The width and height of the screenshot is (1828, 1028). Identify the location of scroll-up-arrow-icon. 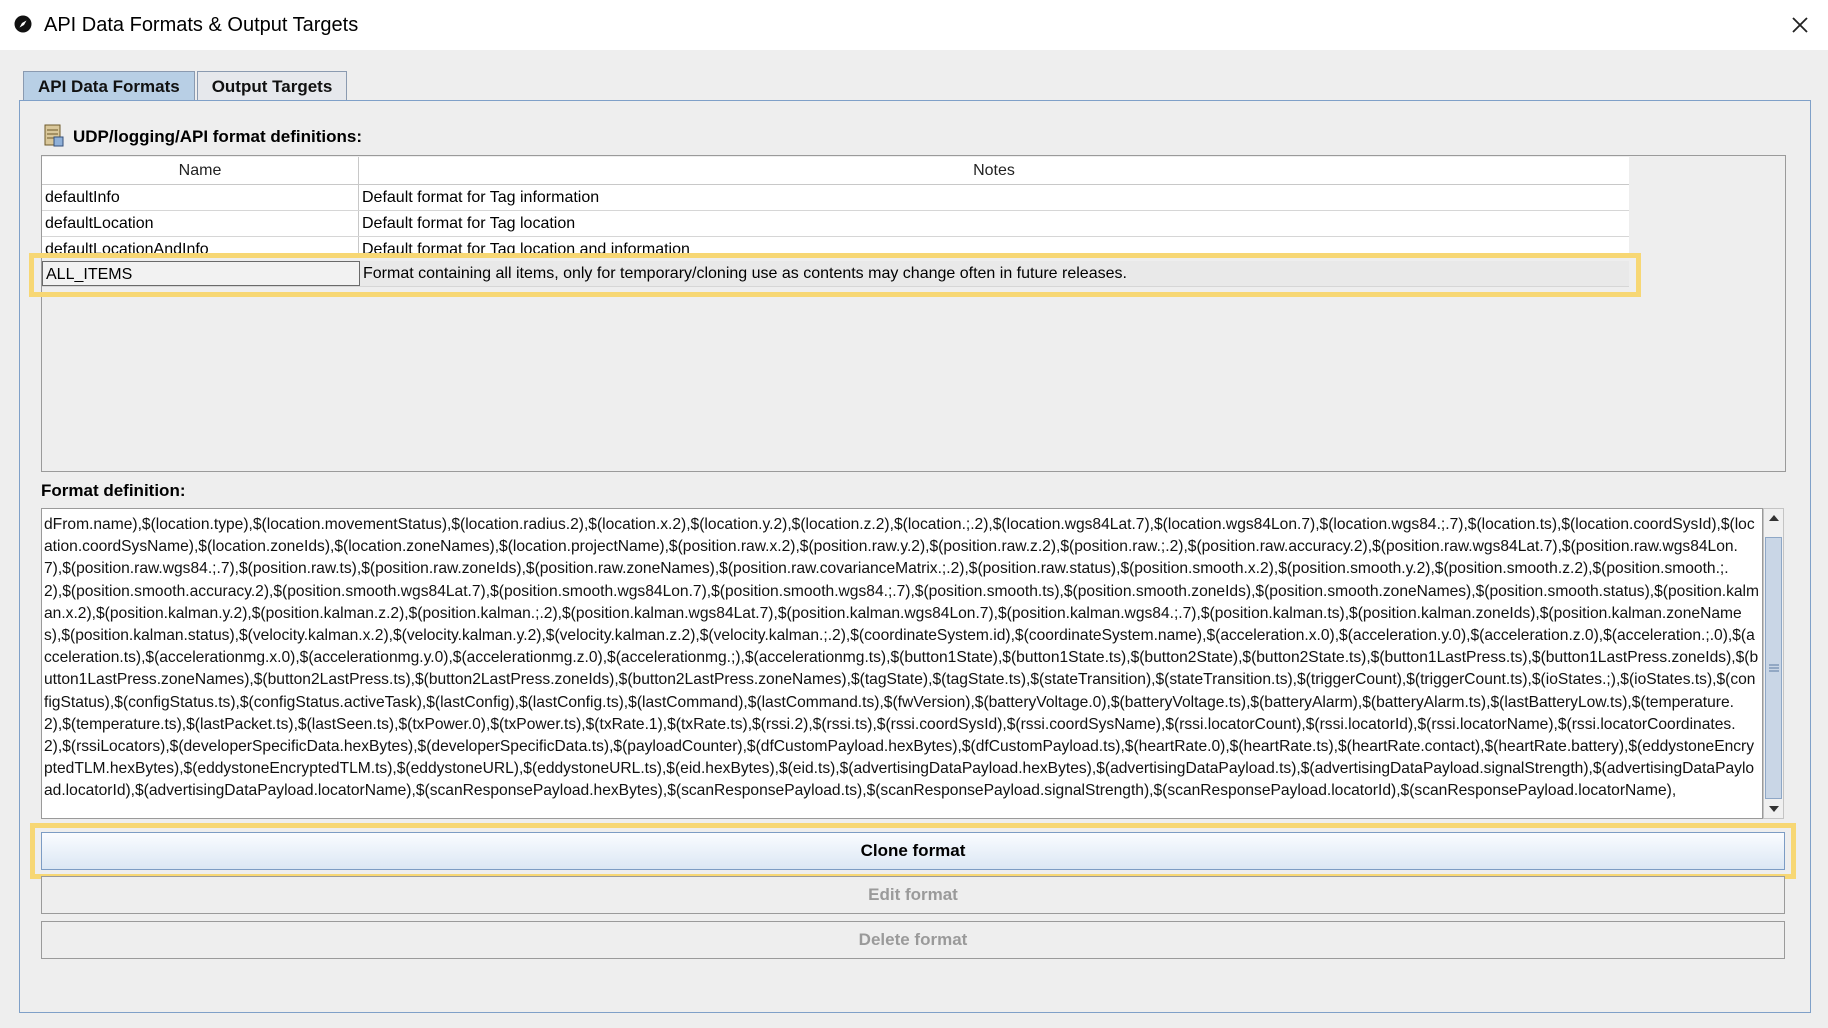
(1773, 518).